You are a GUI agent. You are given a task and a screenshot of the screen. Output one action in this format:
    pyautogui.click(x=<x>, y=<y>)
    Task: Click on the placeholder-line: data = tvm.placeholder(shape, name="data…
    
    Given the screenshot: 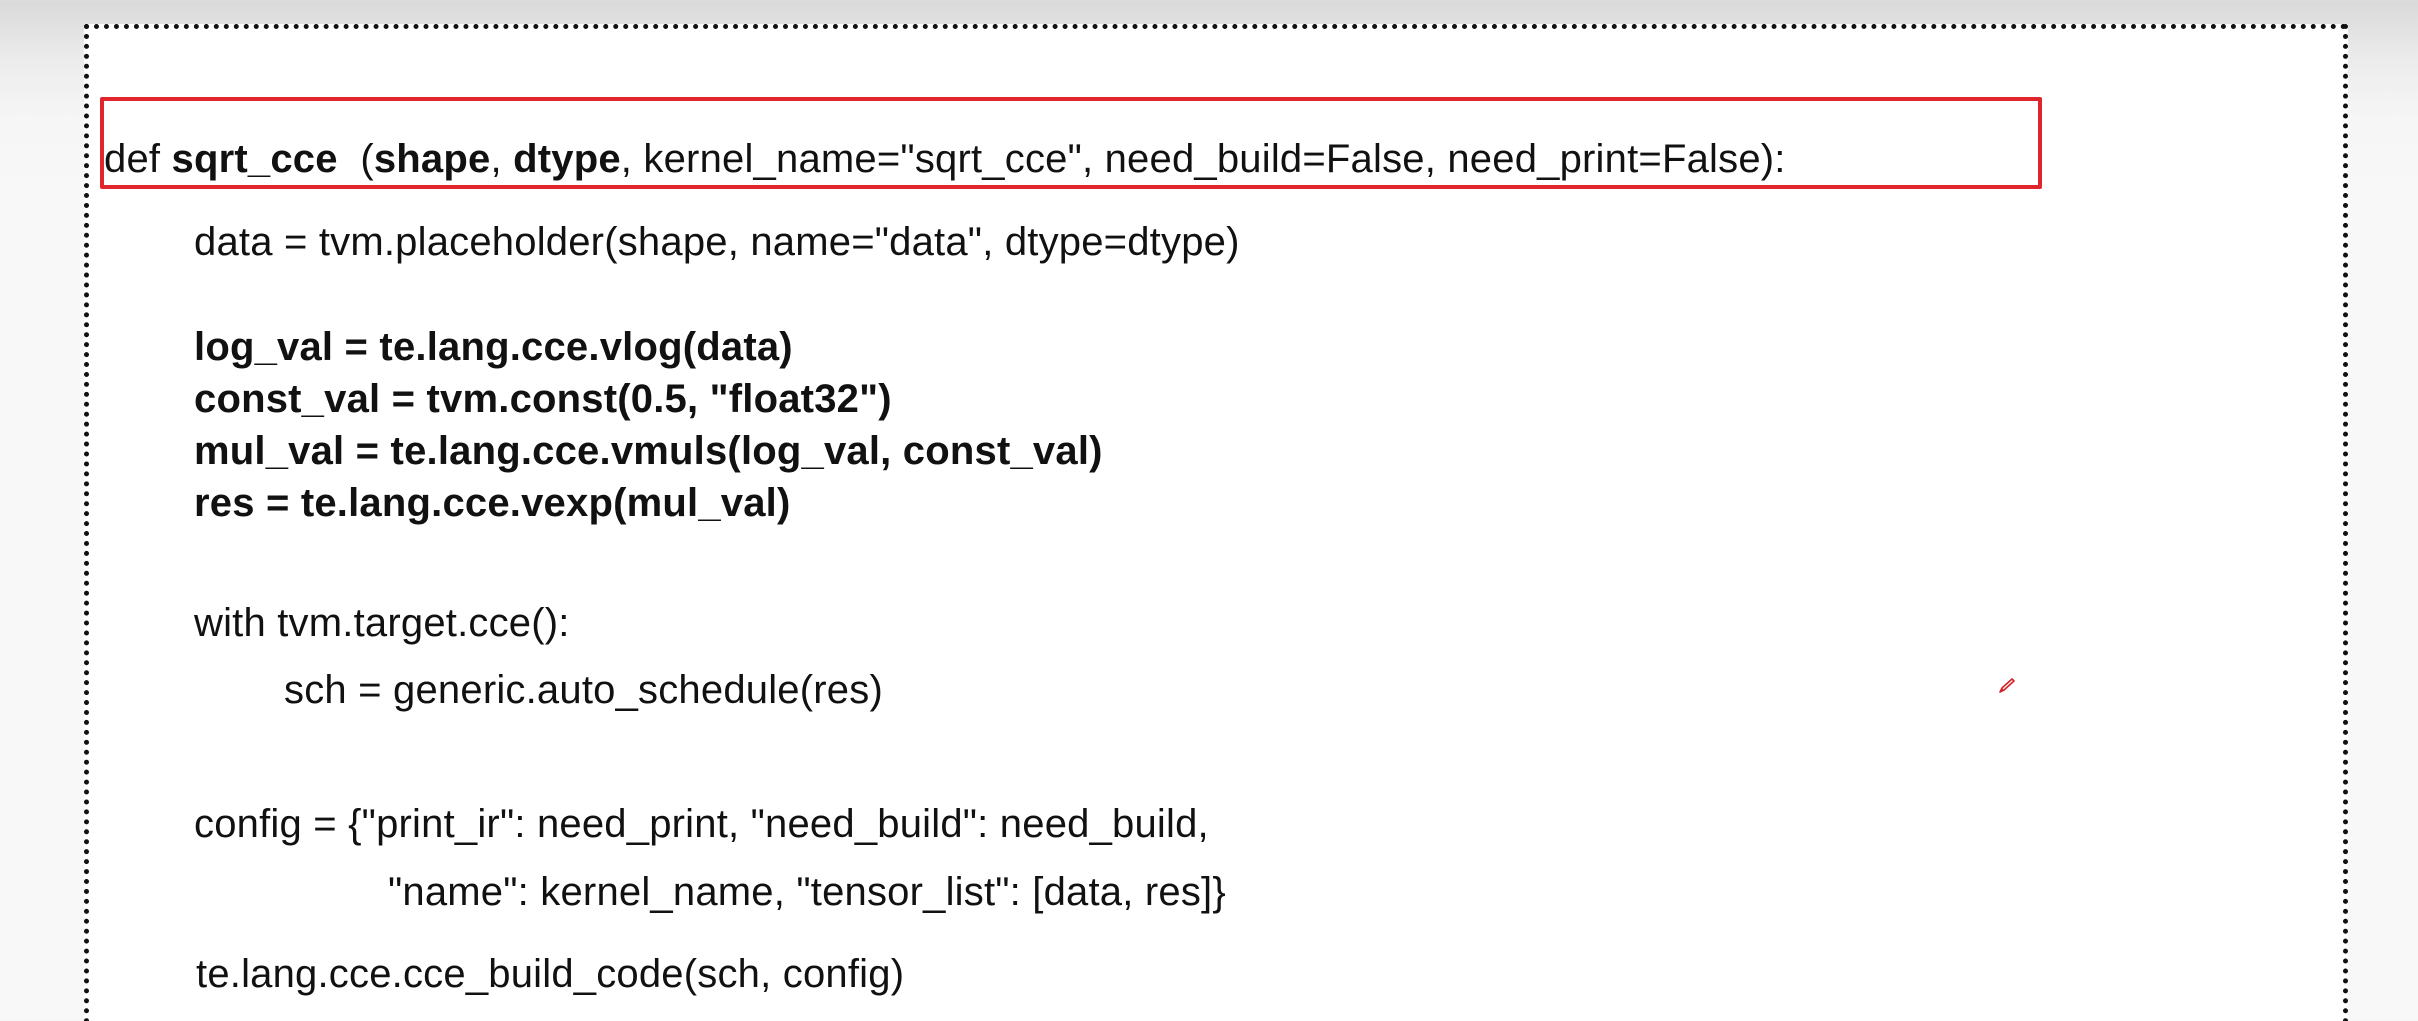 What is the action you would take?
    pyautogui.click(x=717, y=242)
    